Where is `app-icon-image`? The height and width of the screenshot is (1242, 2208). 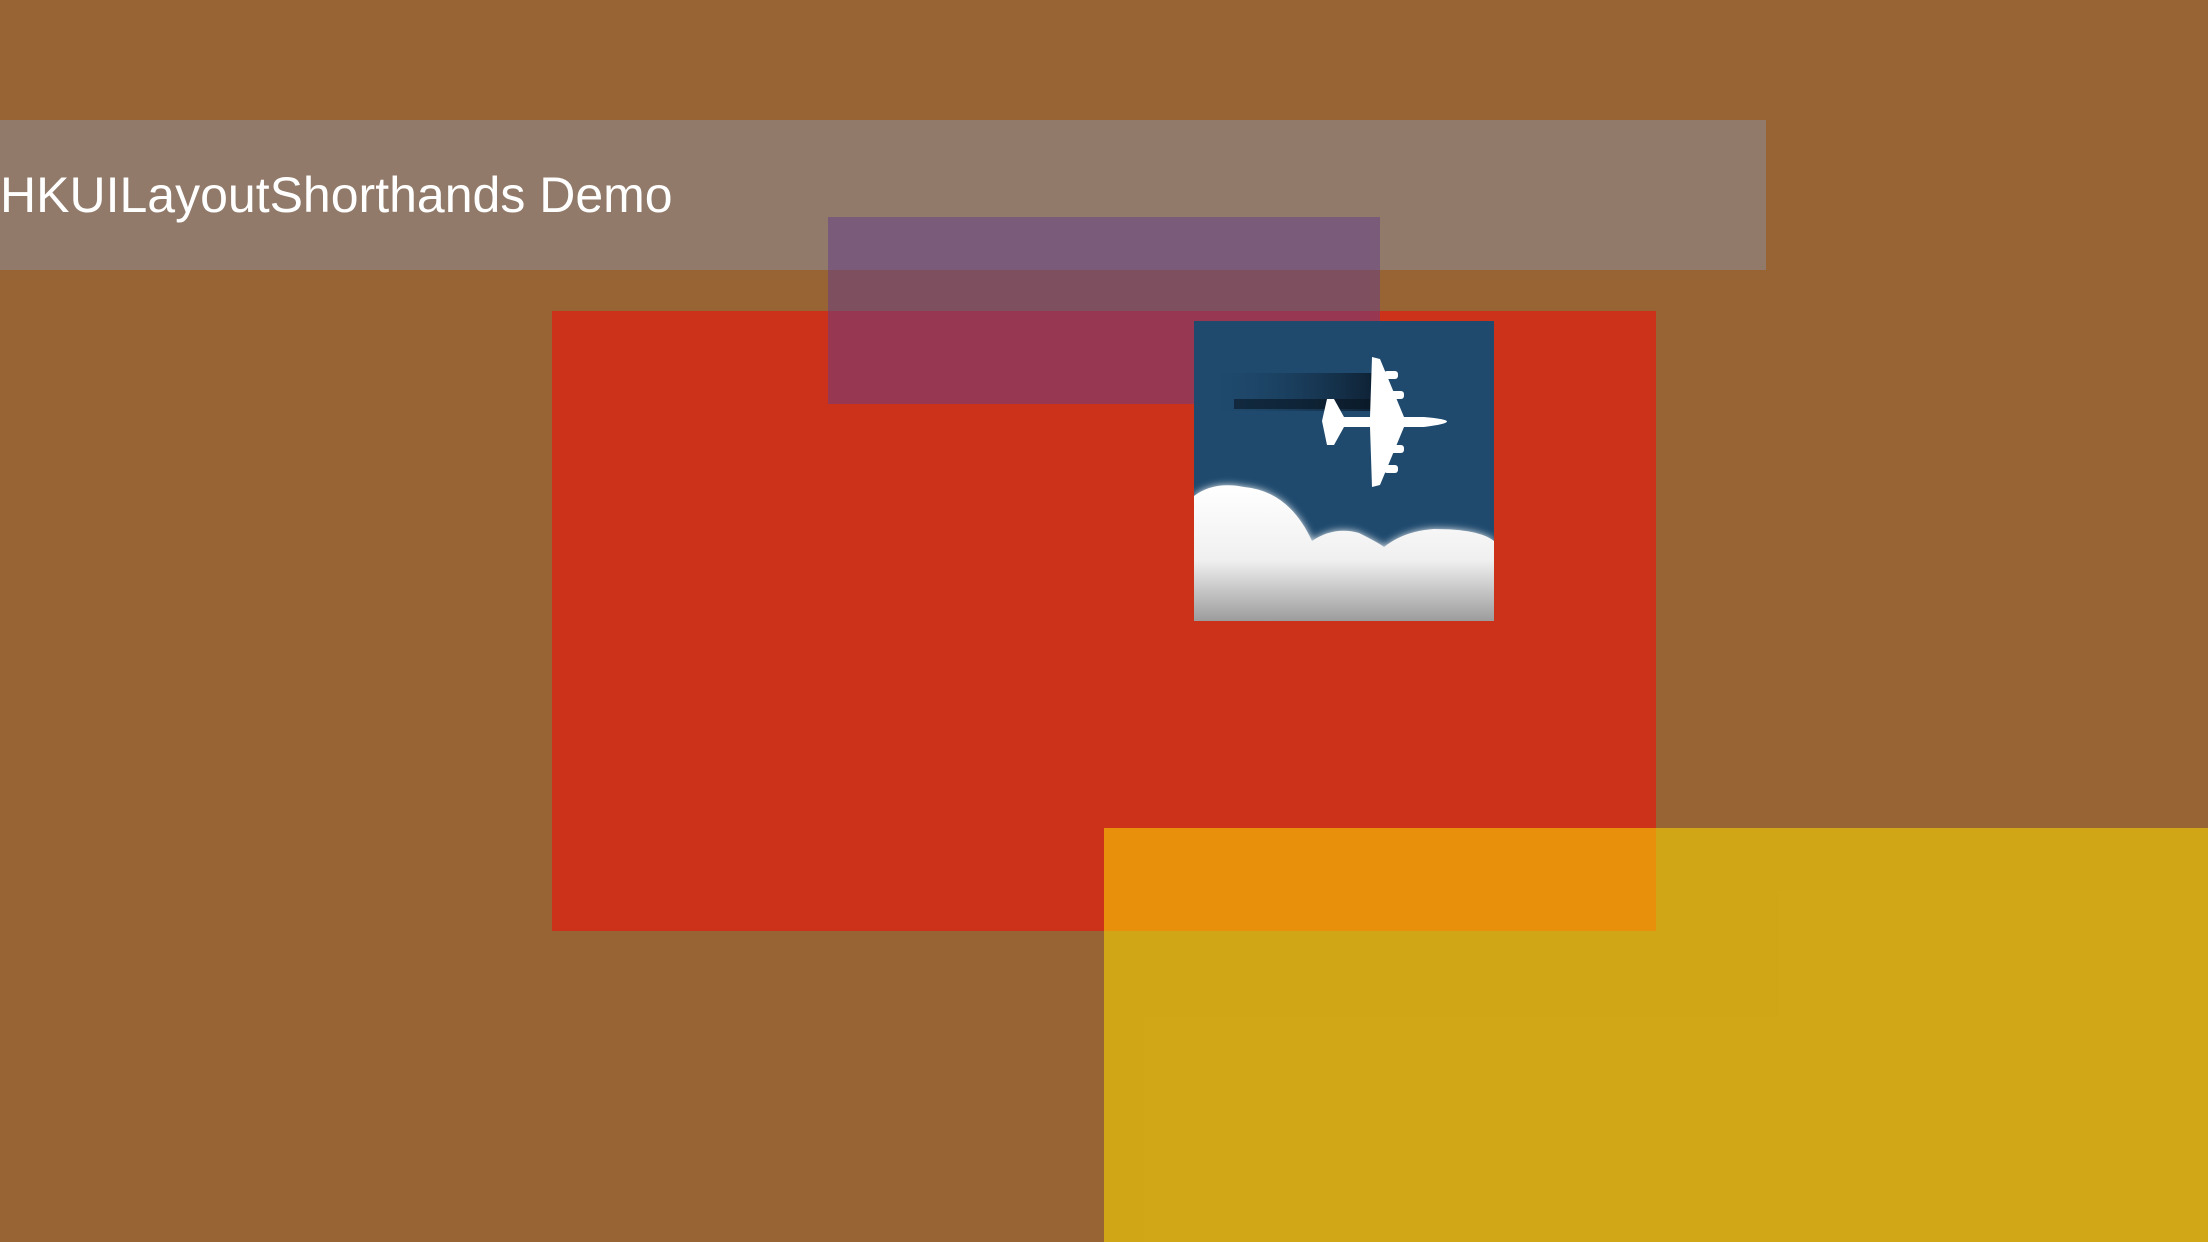 app-icon-image is located at coordinates (1344, 471).